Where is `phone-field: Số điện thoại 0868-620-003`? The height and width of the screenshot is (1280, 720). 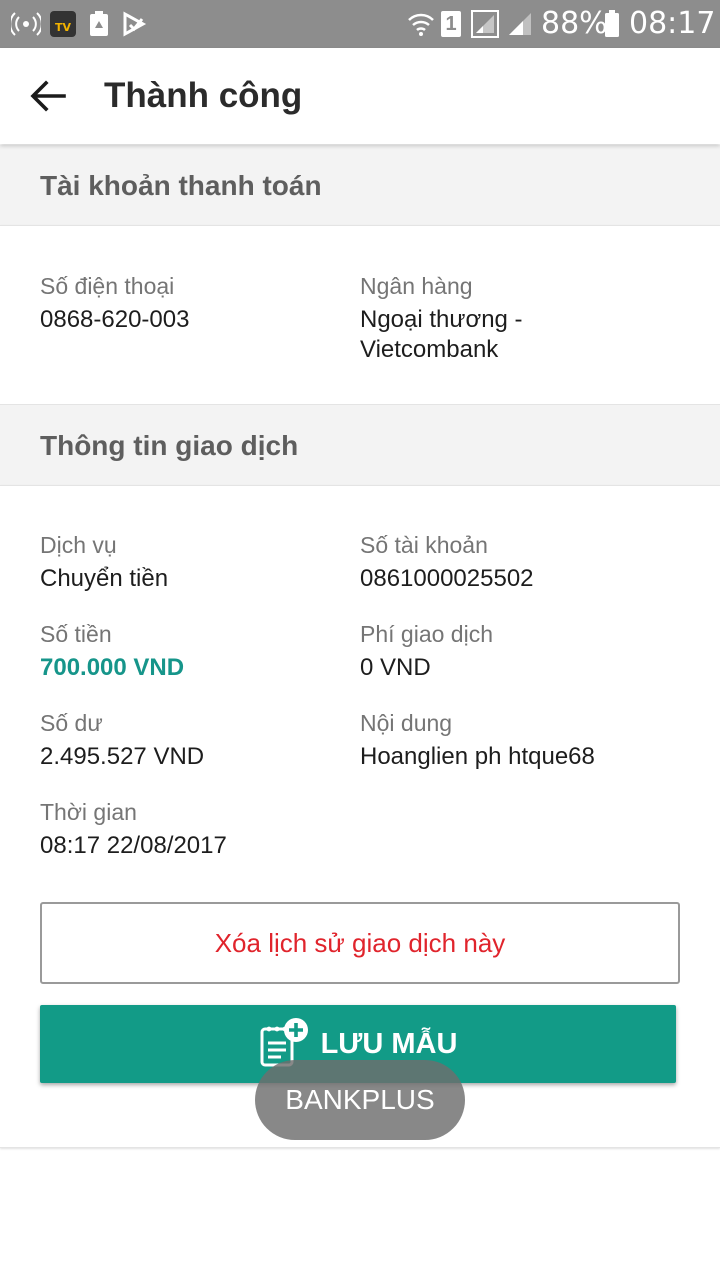 phone-field: Số điện thoại 0868-620-003 is located at coordinates (195, 303).